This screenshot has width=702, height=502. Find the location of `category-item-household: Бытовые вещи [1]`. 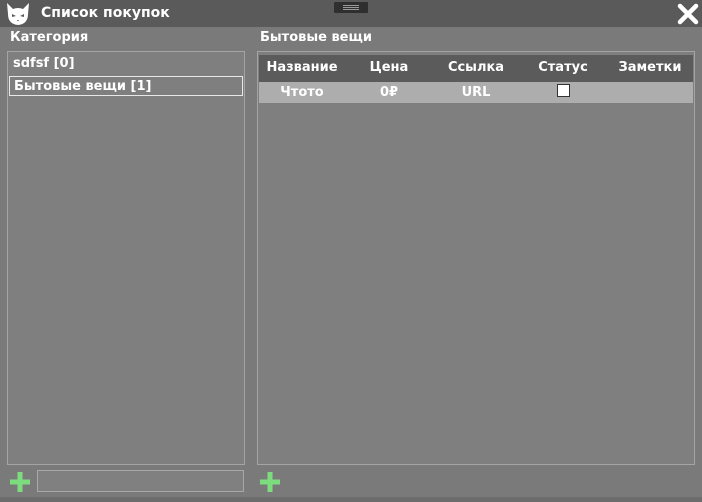

category-item-household: Бытовые вещи [1] is located at coordinates (126, 86).